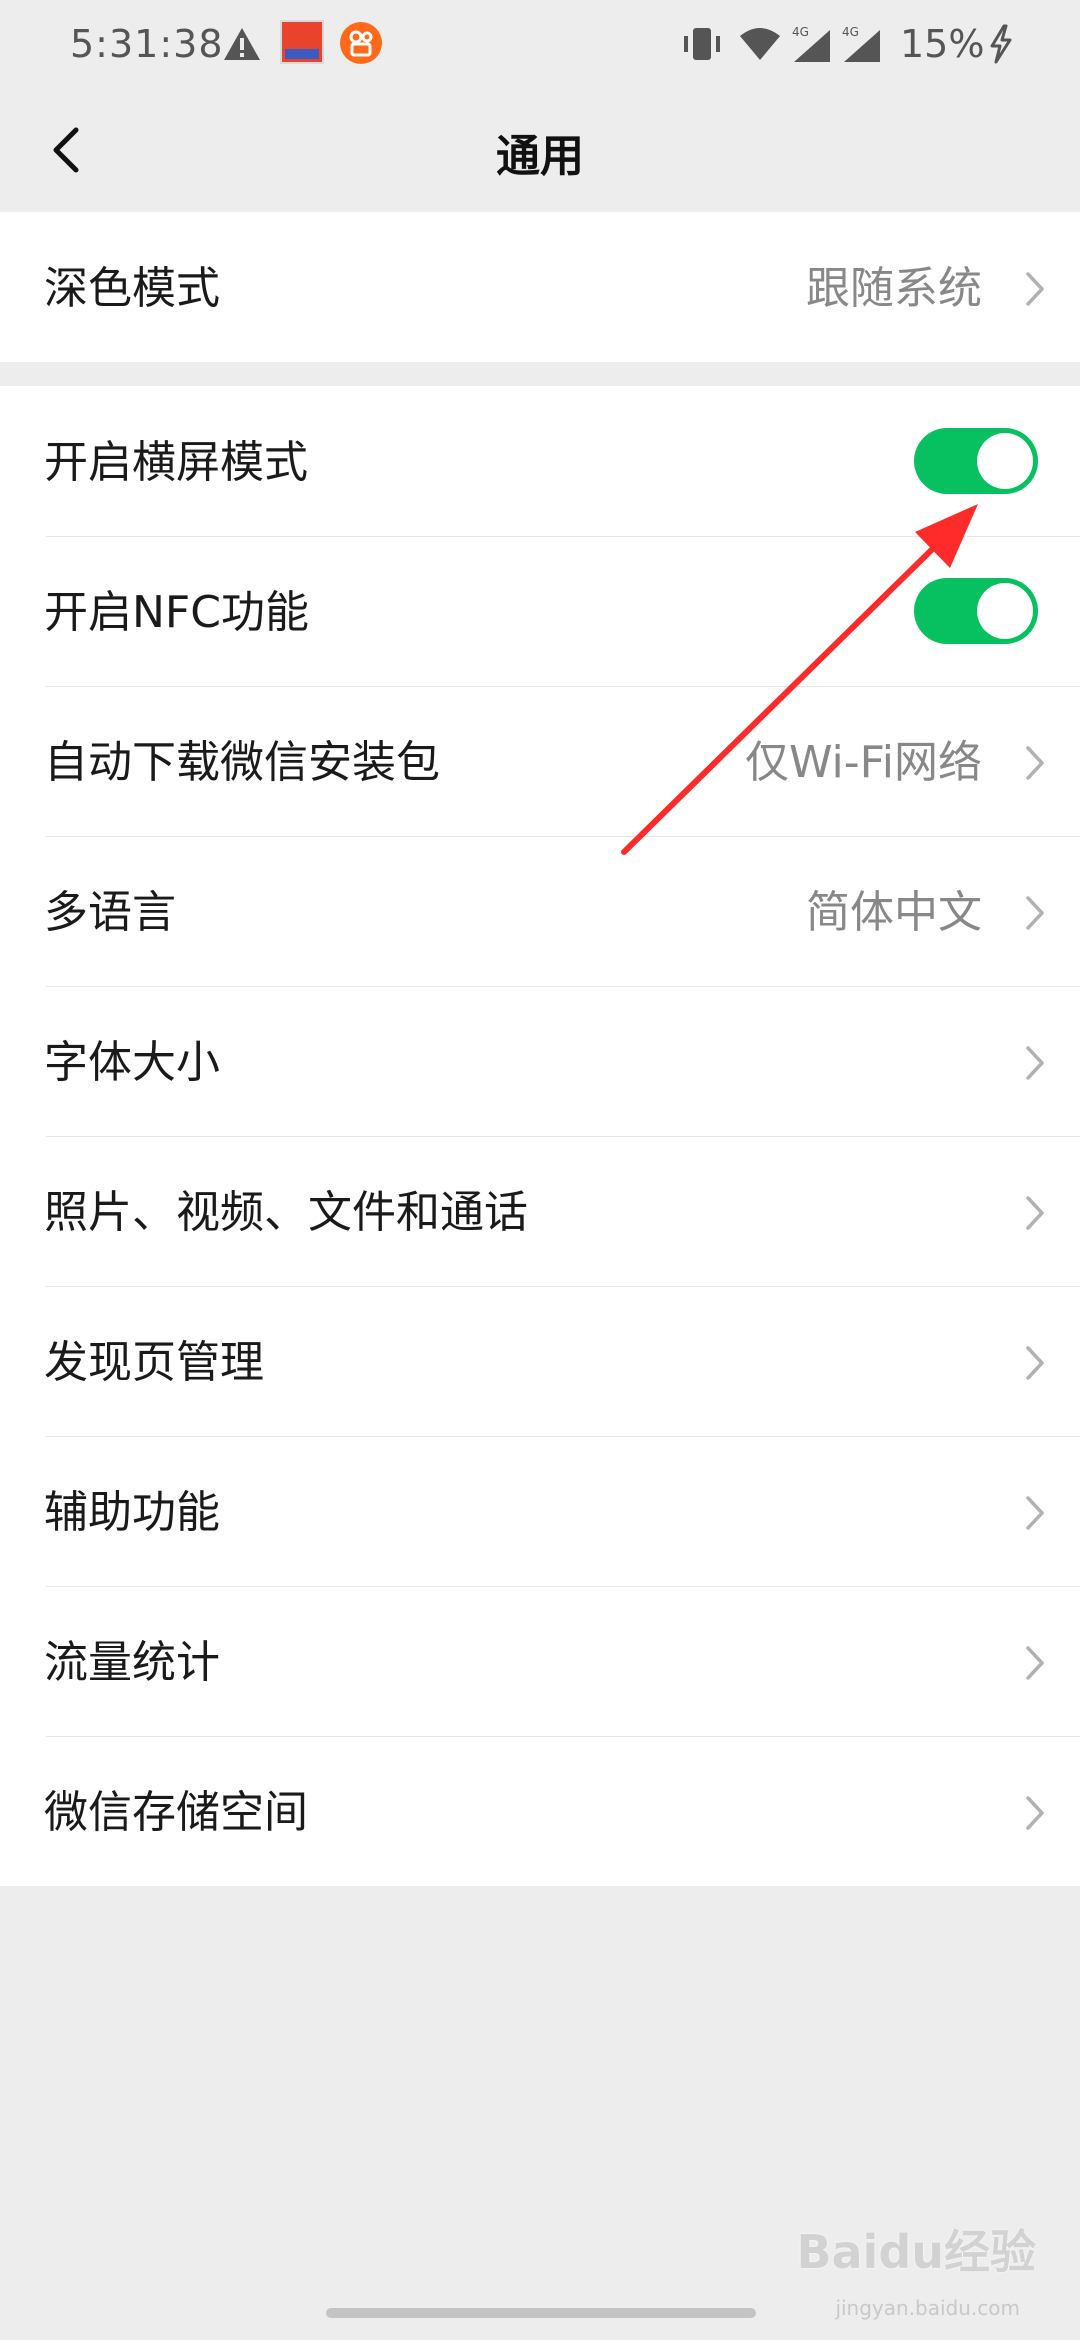 This screenshot has width=1080, height=2340. What do you see at coordinates (540, 1661) in the screenshot?
I see `setting-row-data-usage: 流量统计` at bounding box center [540, 1661].